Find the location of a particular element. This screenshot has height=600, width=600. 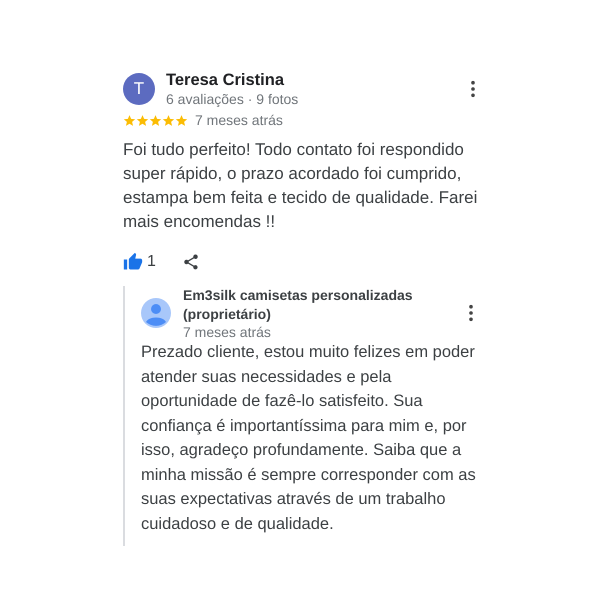

owner-name: Em3silk camisetas personalizadas (proprietário) is located at coordinates (298, 305).